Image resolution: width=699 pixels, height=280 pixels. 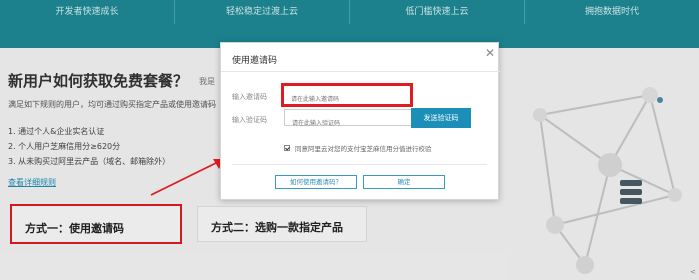 I want to click on agree-checkbox, so click(x=287, y=148).